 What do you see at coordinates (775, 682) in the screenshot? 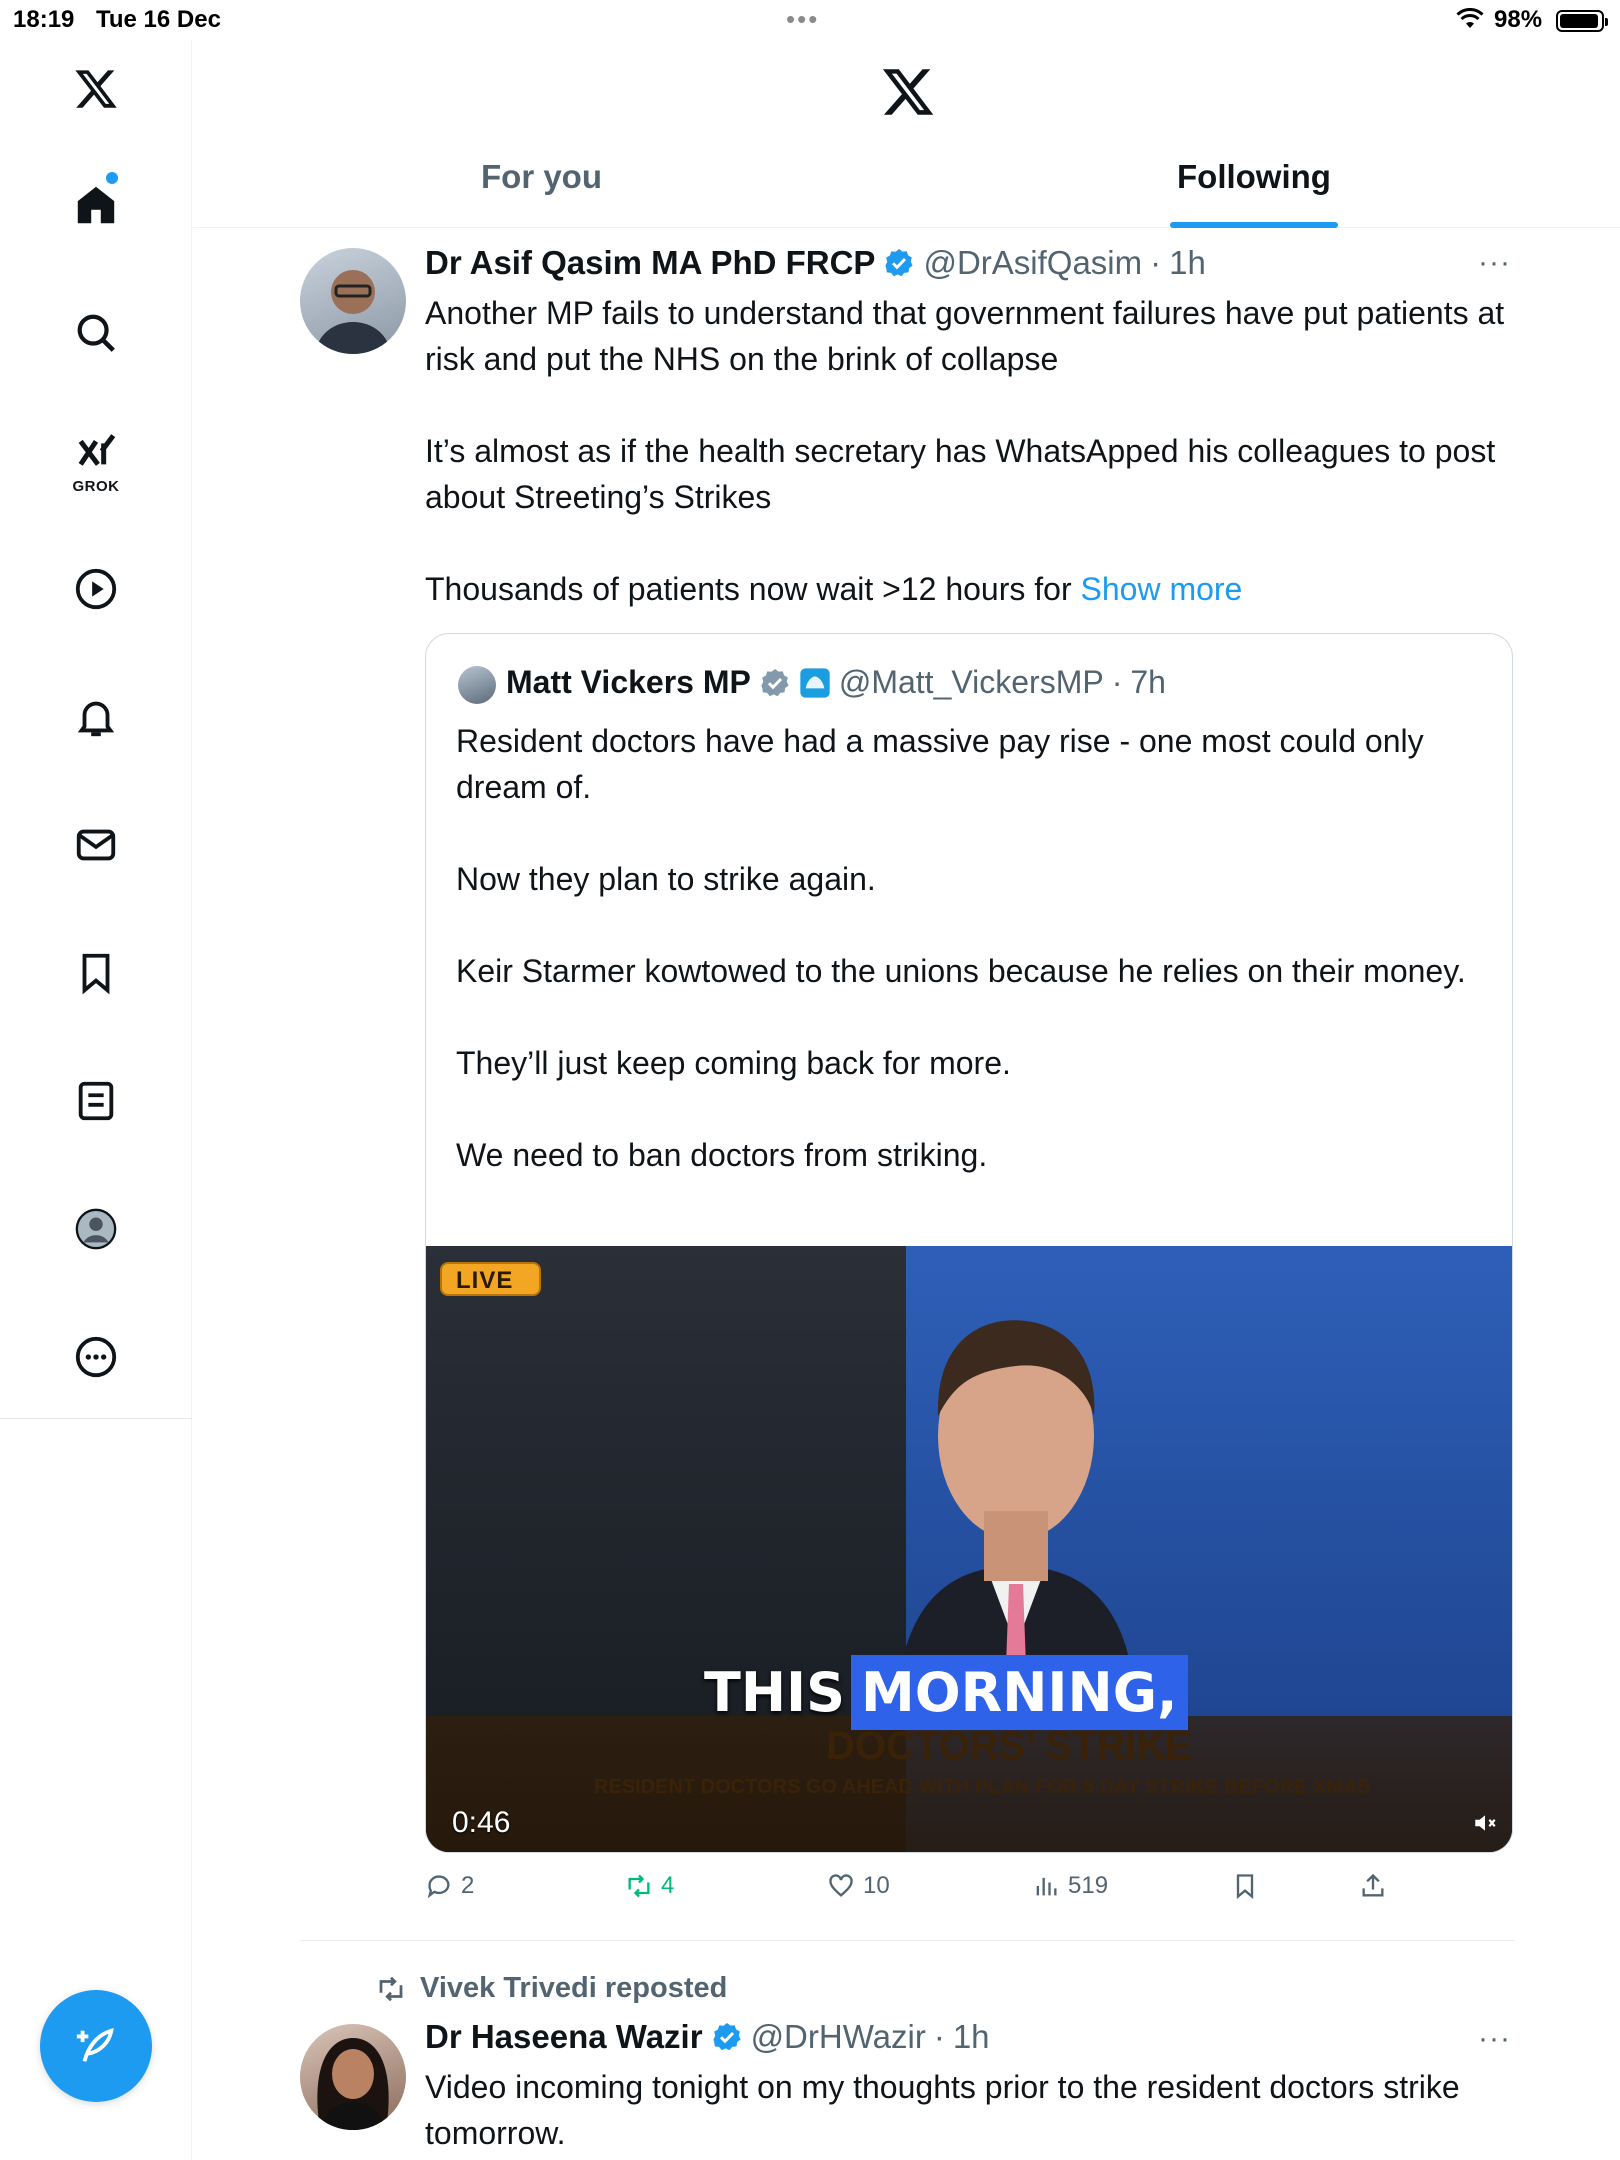
I see `verified-grey-badge-icon` at bounding box center [775, 682].